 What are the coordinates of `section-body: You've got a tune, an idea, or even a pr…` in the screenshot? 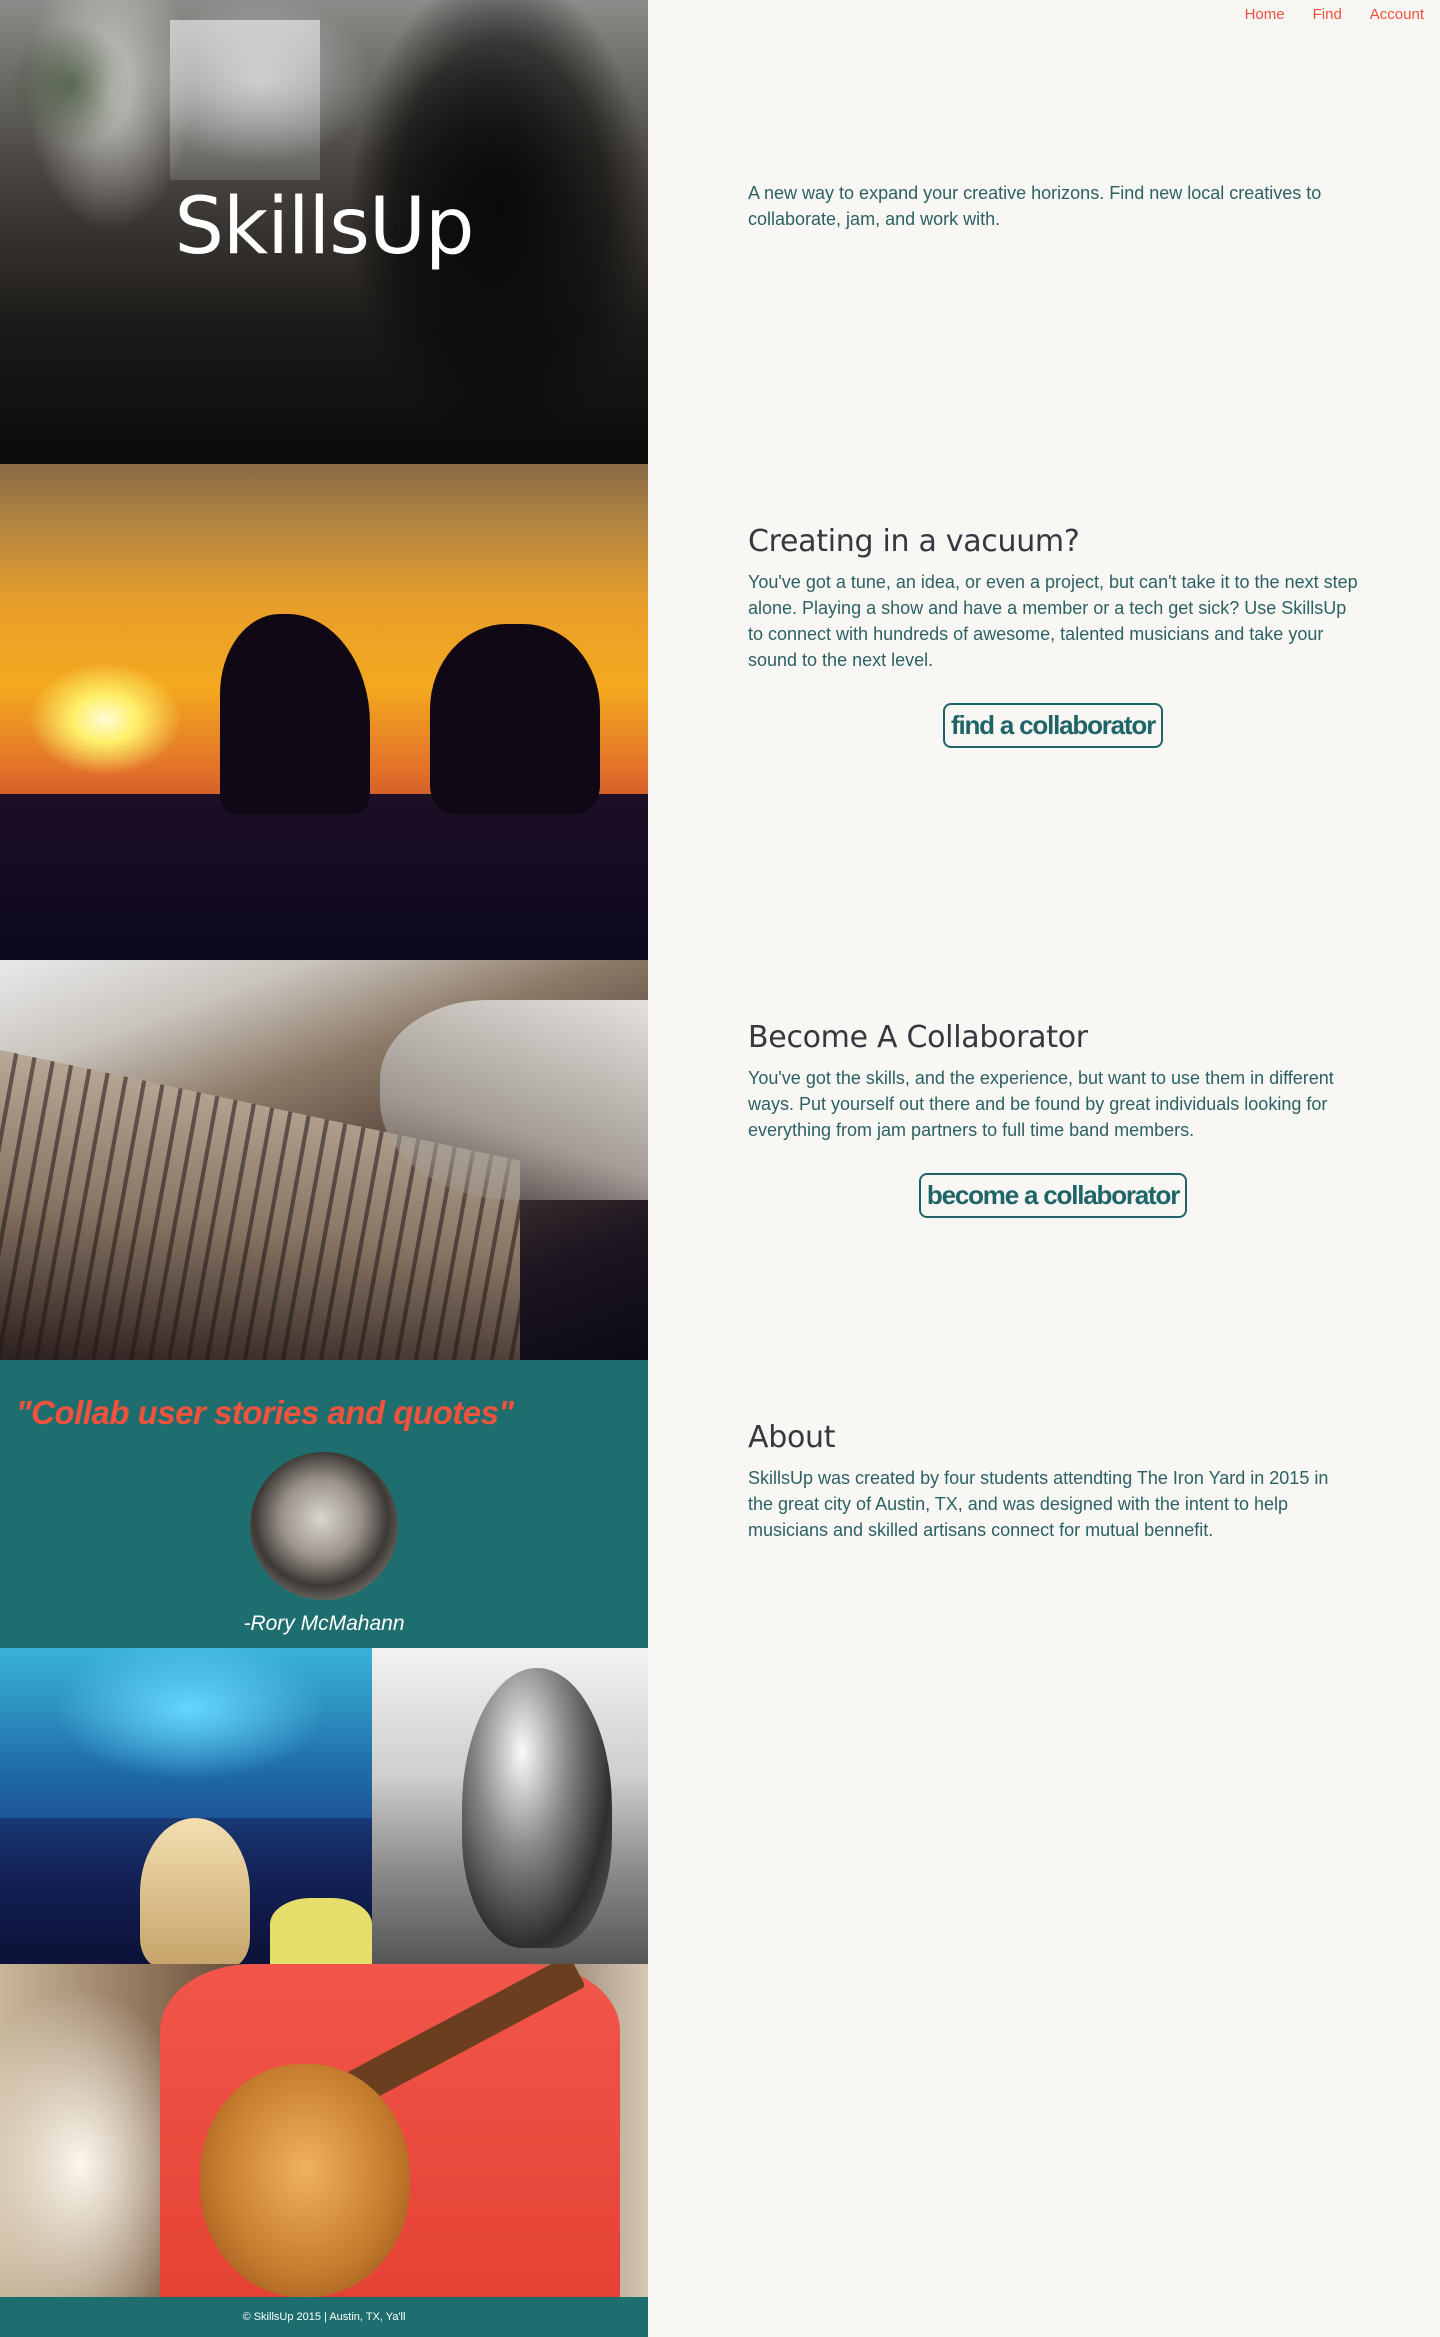 It's located at (1053, 621).